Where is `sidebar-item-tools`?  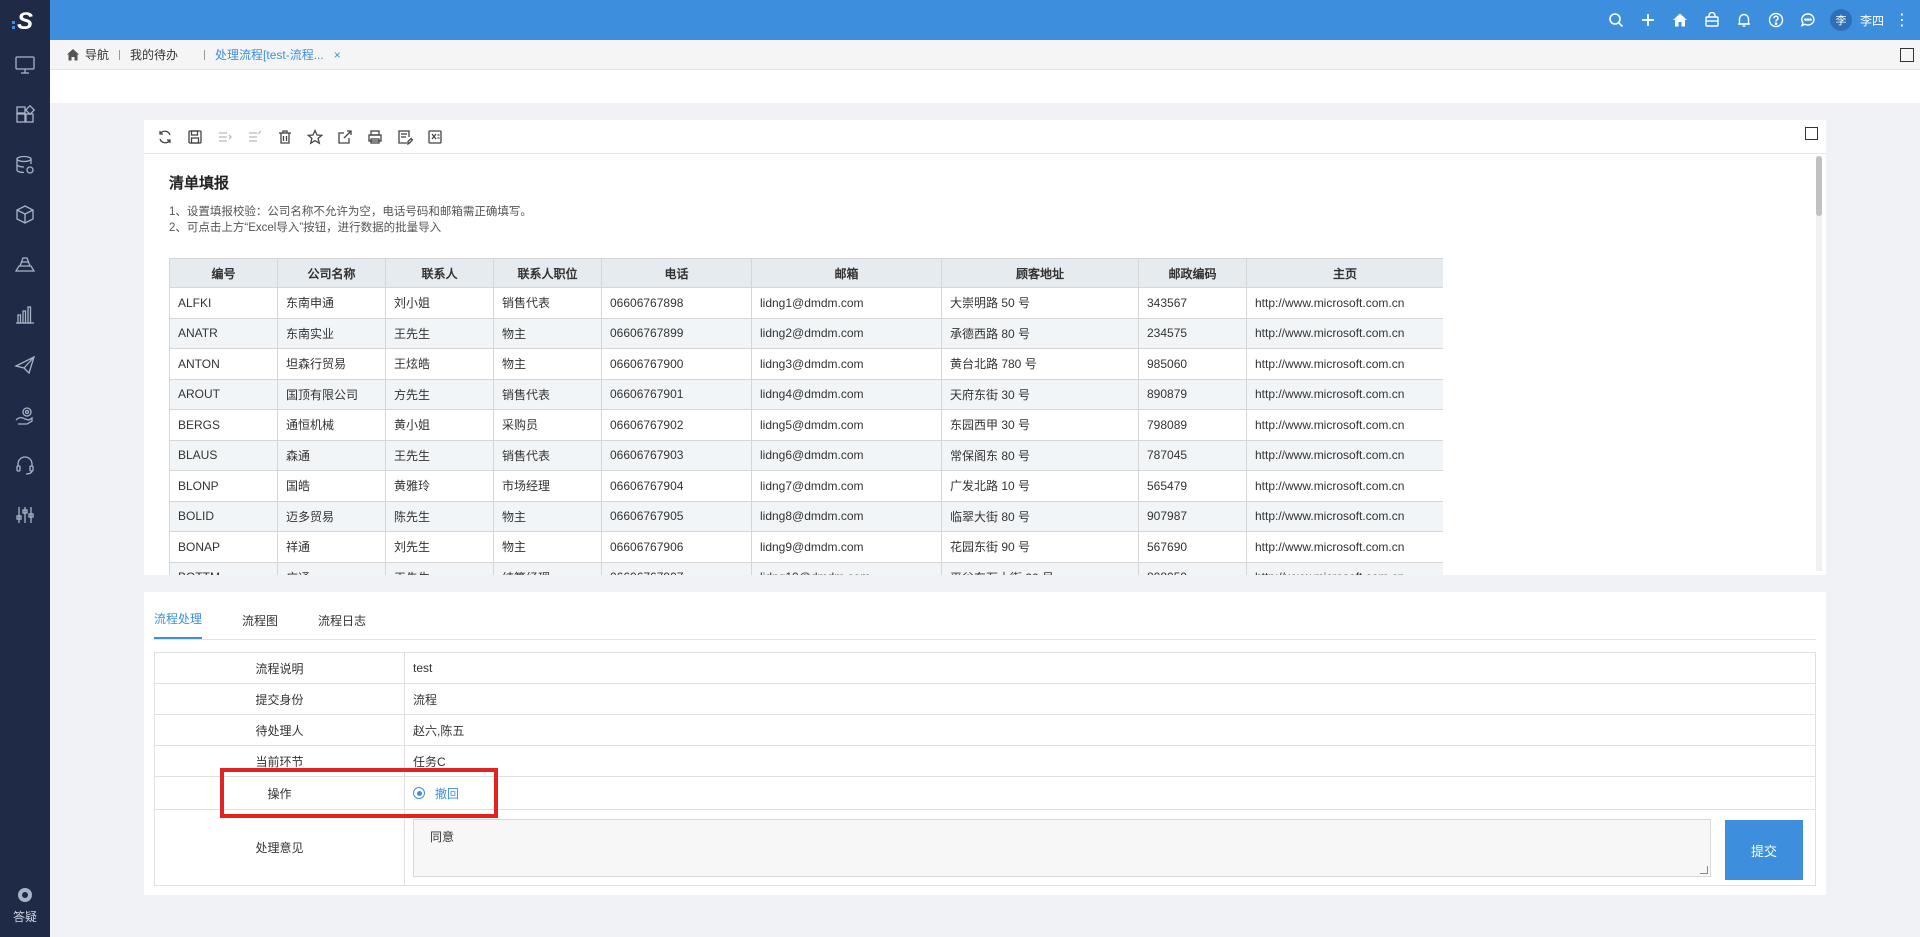 sidebar-item-tools is located at coordinates (25, 515).